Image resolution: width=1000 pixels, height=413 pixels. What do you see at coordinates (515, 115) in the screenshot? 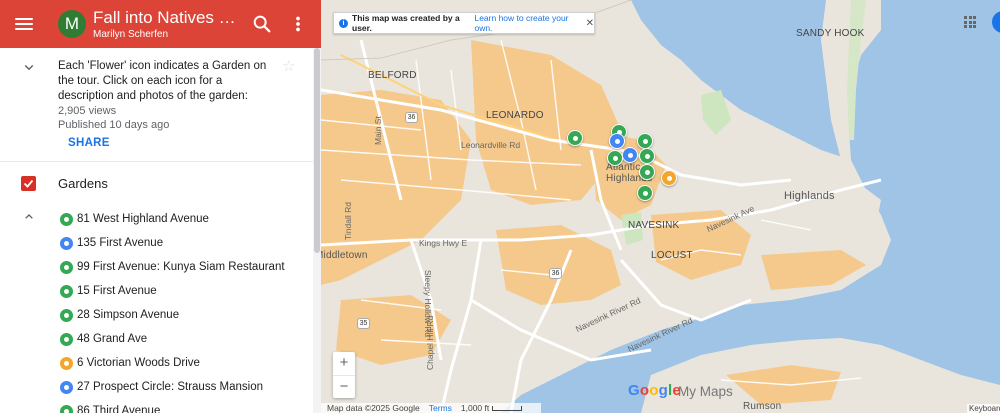
I see `label-leonardo: LEONARDO` at bounding box center [515, 115].